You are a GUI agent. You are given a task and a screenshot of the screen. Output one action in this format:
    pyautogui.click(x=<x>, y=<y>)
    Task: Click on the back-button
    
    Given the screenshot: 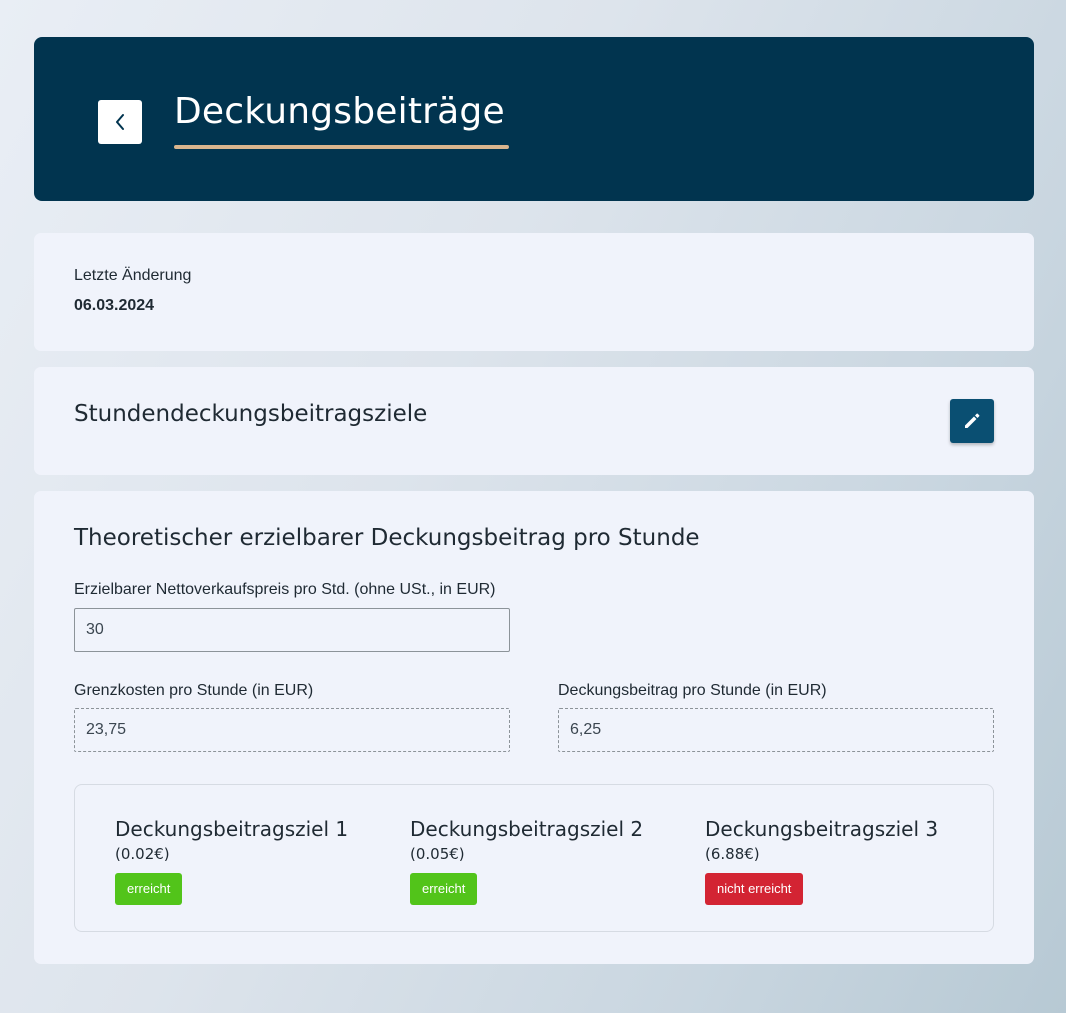 What is the action you would take?
    pyautogui.click(x=120, y=122)
    